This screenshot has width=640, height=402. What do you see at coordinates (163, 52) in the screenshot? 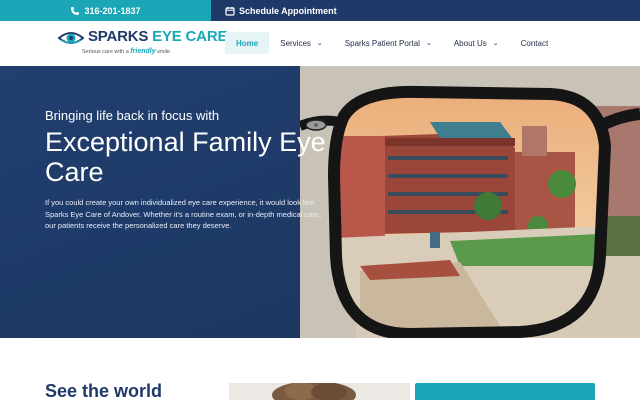
I see `tagline-suffix: smile` at bounding box center [163, 52].